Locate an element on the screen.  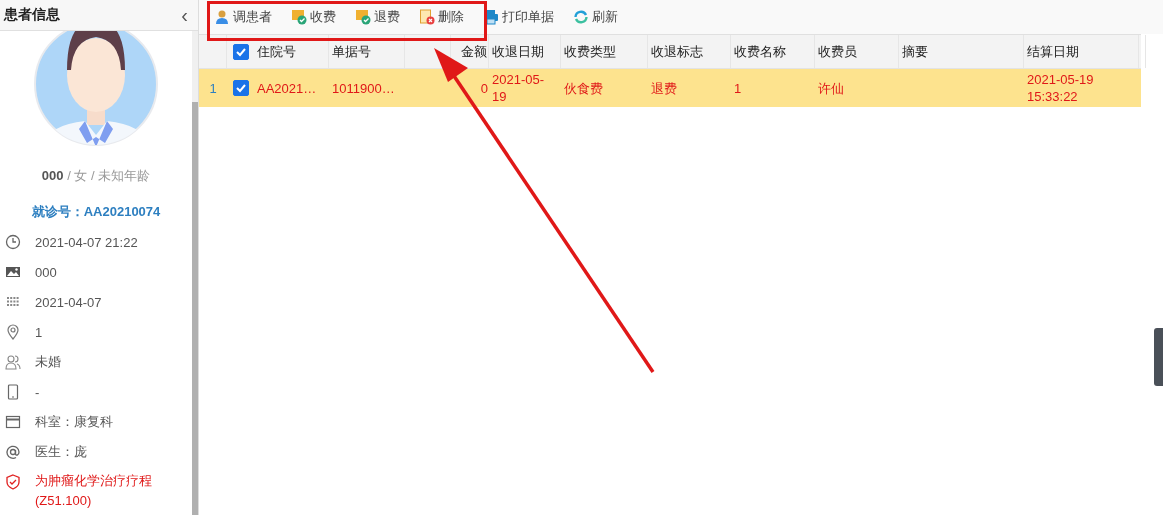
scrollbar-thumb is located at coordinates (195, 308).